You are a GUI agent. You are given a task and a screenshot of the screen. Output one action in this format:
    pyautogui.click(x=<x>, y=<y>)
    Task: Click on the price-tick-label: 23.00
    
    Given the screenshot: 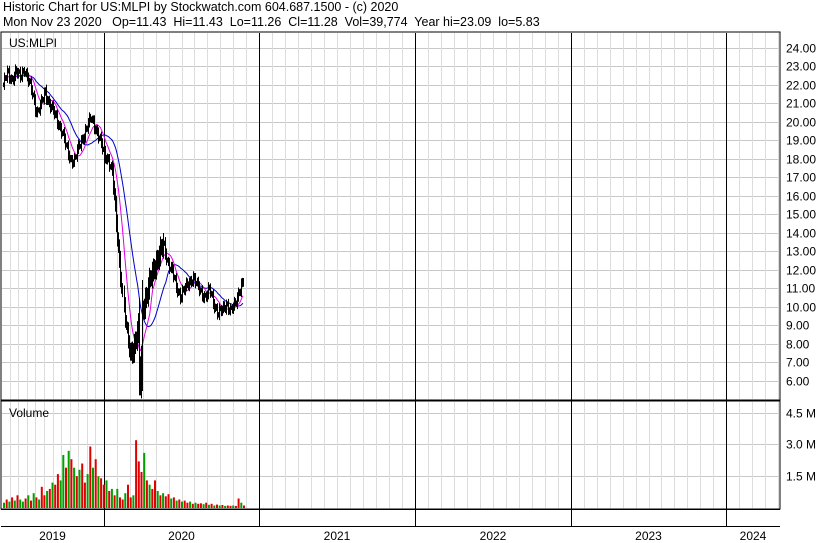 What is the action you would take?
    pyautogui.click(x=801, y=67)
    